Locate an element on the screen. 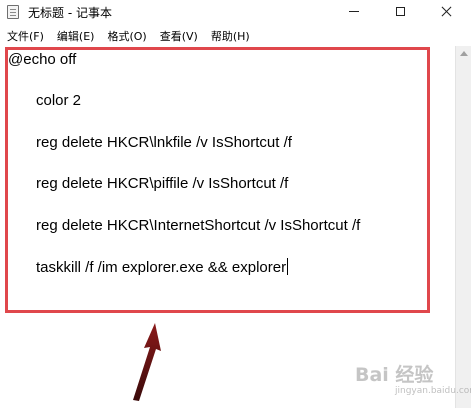 This screenshot has width=471, height=408. notepad-icon is located at coordinates (13, 12).